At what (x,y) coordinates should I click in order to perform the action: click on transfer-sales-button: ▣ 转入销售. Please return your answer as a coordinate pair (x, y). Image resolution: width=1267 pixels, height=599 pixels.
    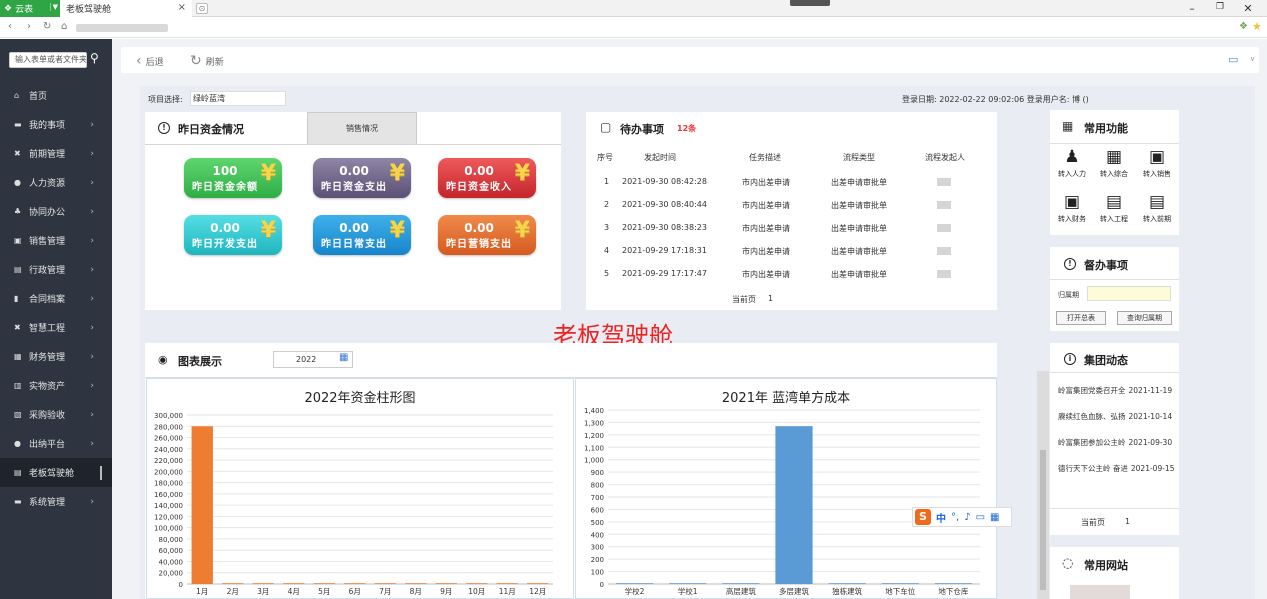
    Looking at the image, I should click on (1157, 167).